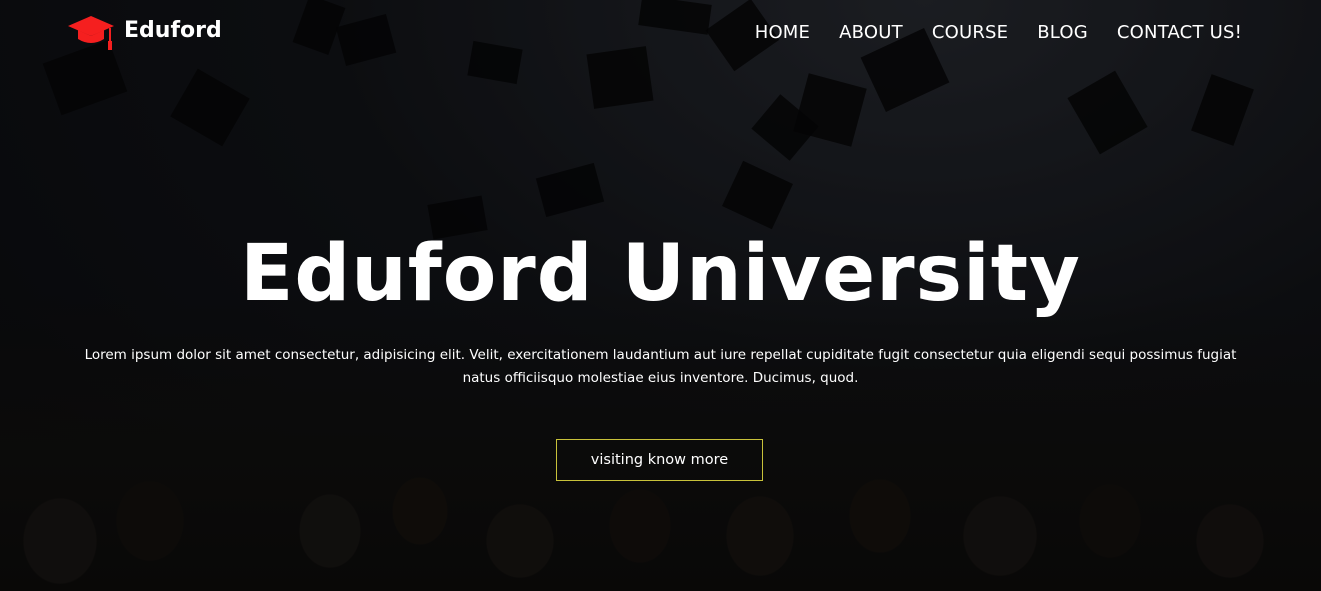 Image resolution: width=1321 pixels, height=591 pixels. What do you see at coordinates (782, 32) in the screenshot?
I see `nav-item-home: HOME` at bounding box center [782, 32].